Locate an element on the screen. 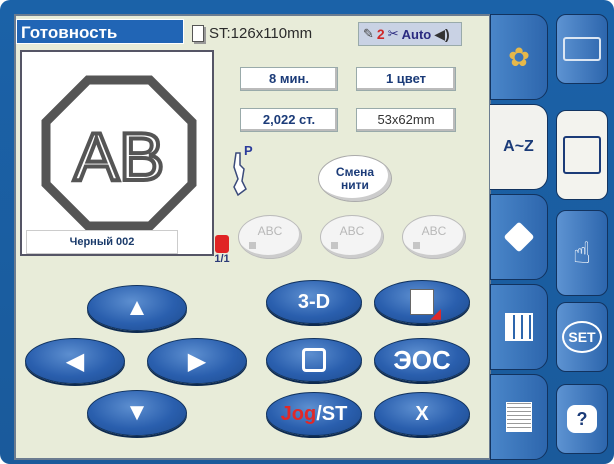  design-size-field: 53x62mm is located at coordinates (406, 120).